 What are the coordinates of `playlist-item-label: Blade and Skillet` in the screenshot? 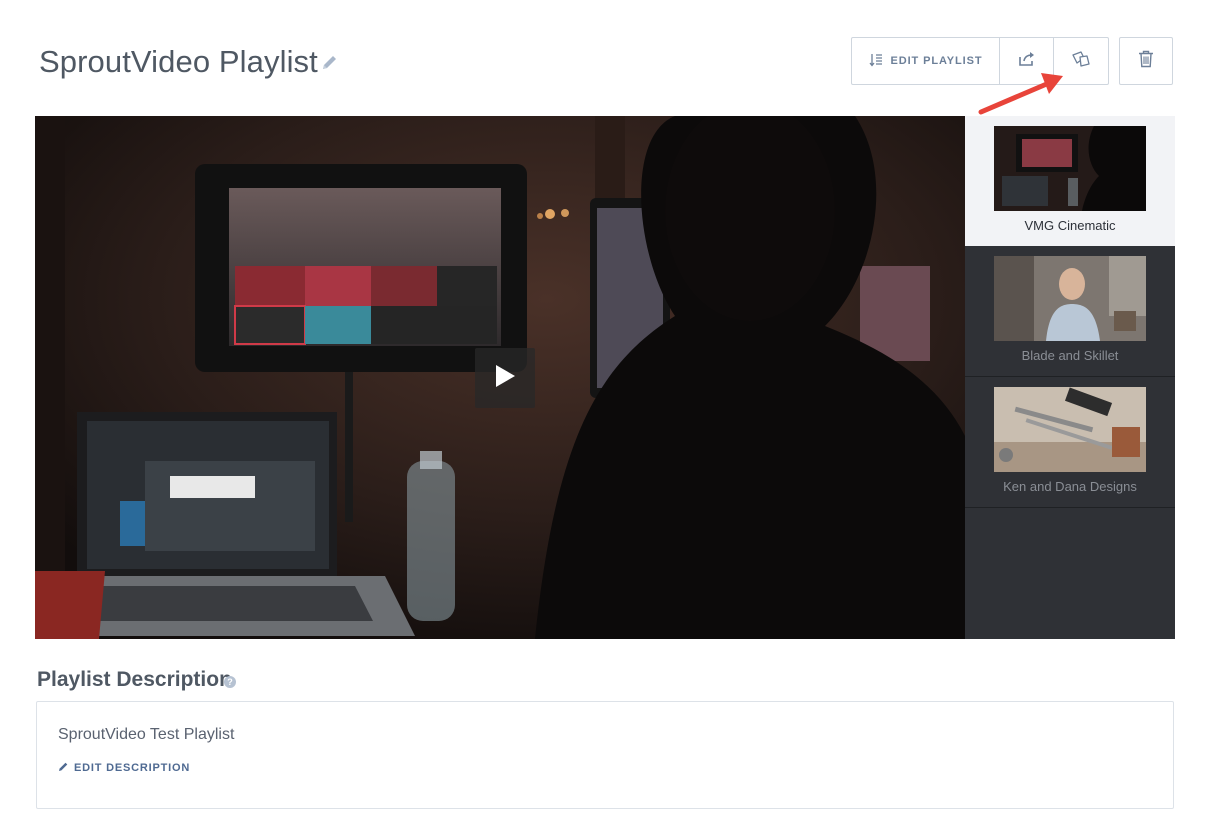 It's located at (1070, 355).